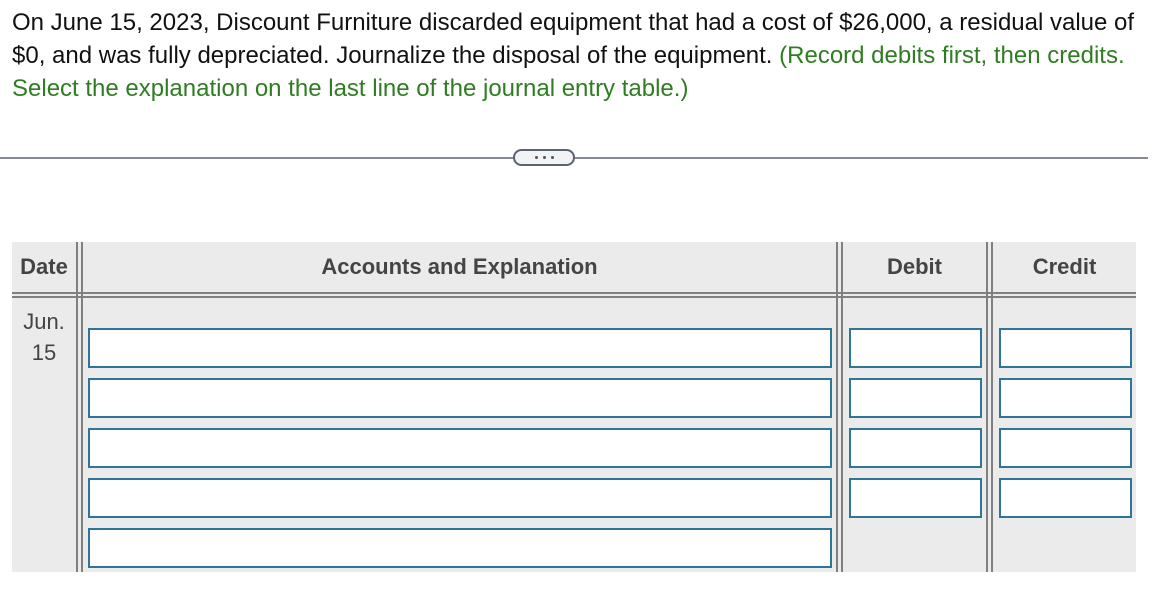 The width and height of the screenshot is (1162, 604). What do you see at coordinates (460, 548) in the screenshot?
I see `explanation-input` at bounding box center [460, 548].